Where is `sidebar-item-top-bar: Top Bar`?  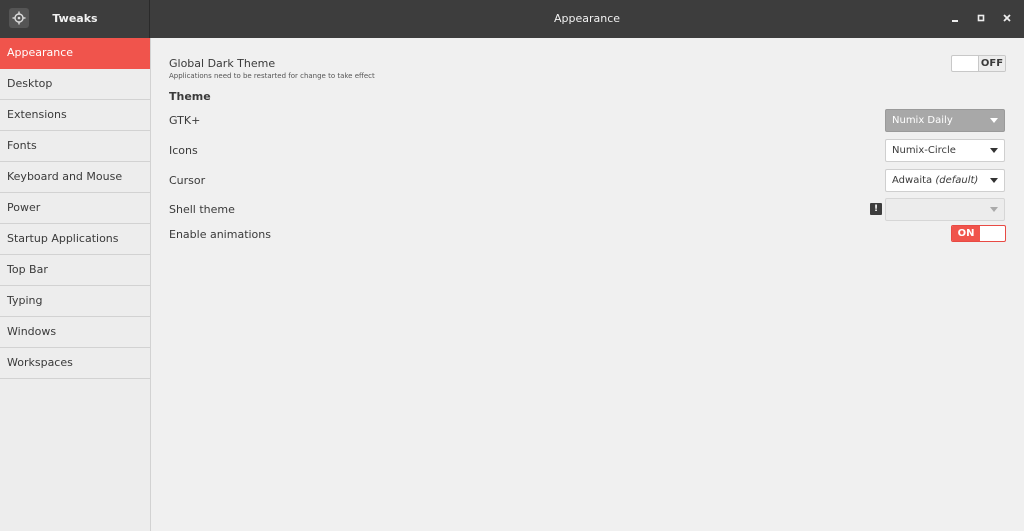
sidebar-item-top-bar: Top Bar is located at coordinates (75, 270).